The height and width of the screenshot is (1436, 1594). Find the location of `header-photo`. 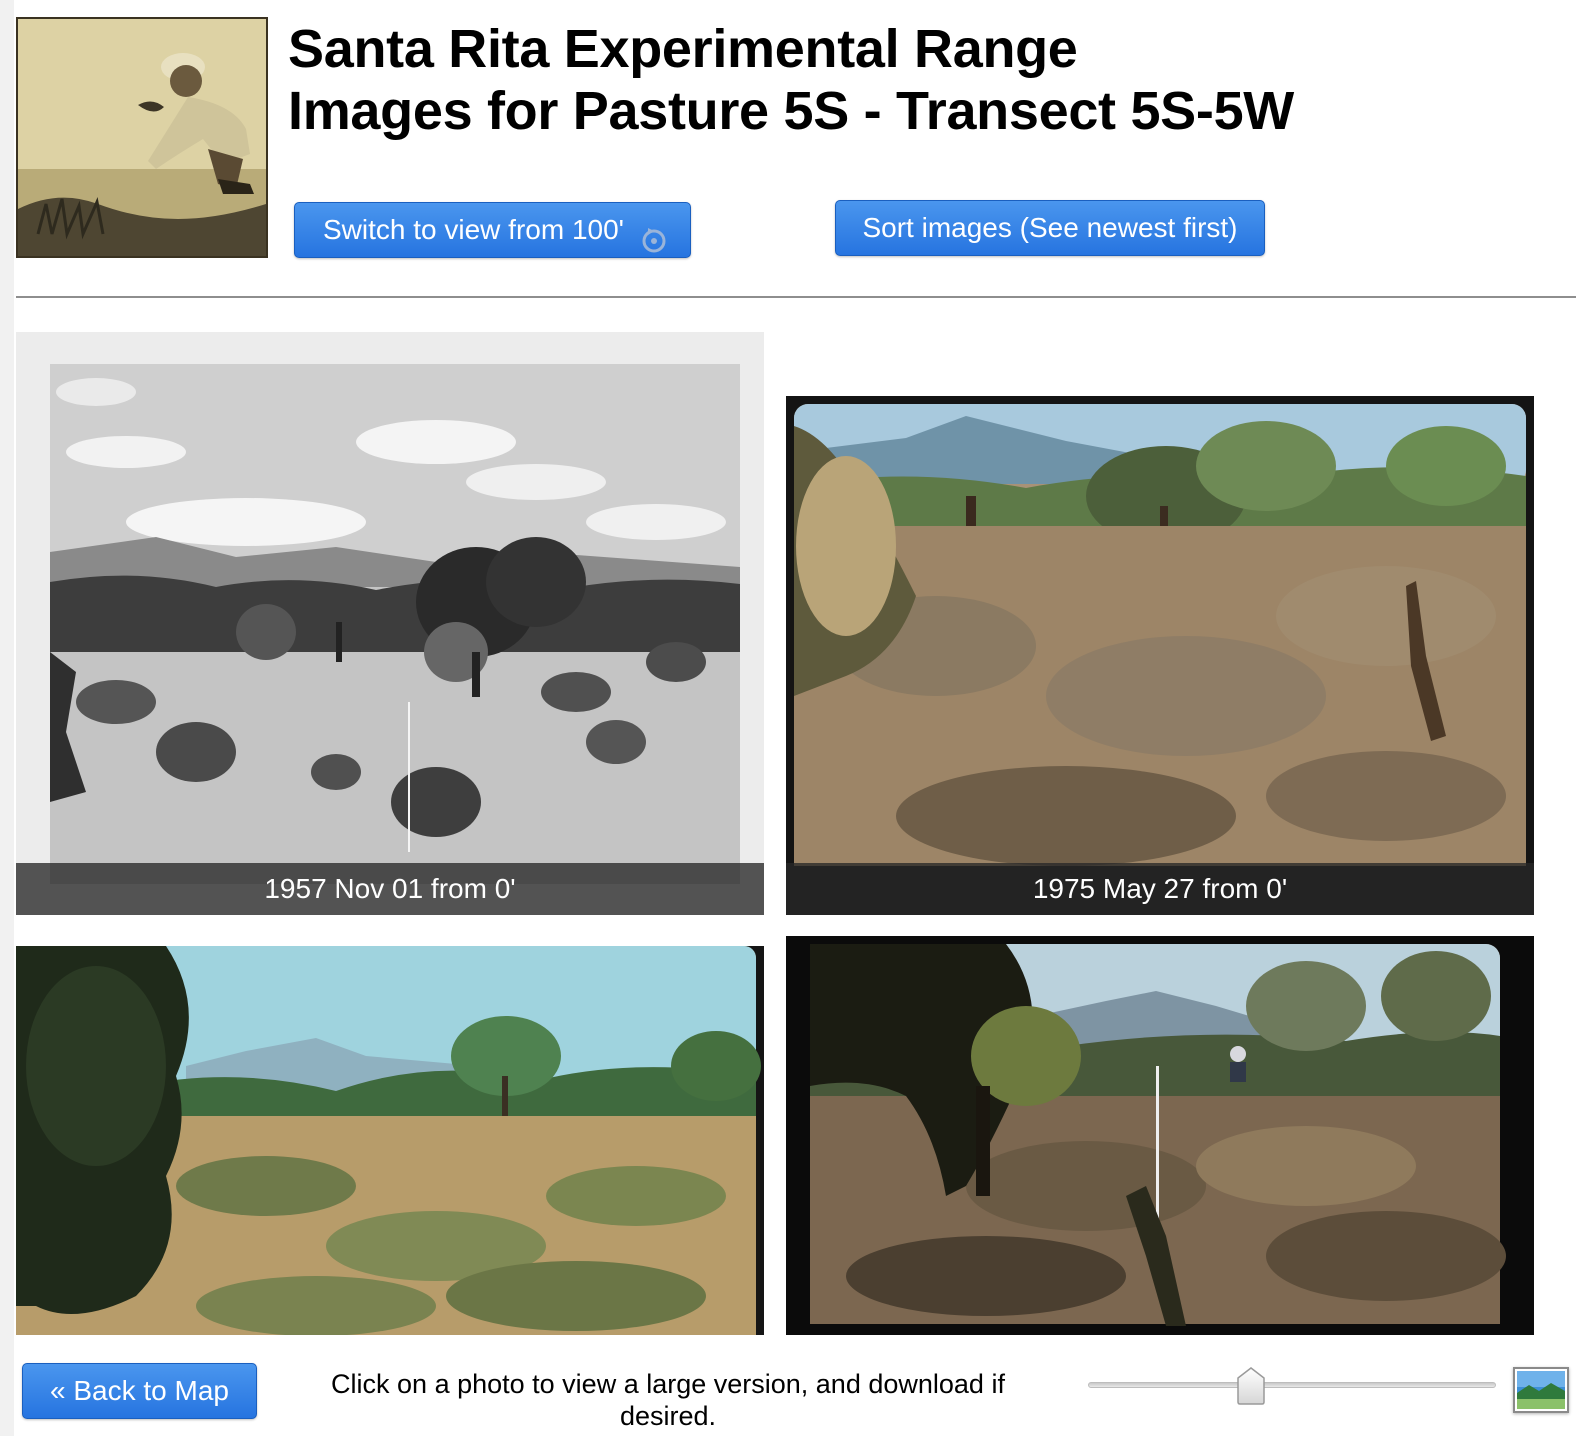

header-photo is located at coordinates (142, 137).